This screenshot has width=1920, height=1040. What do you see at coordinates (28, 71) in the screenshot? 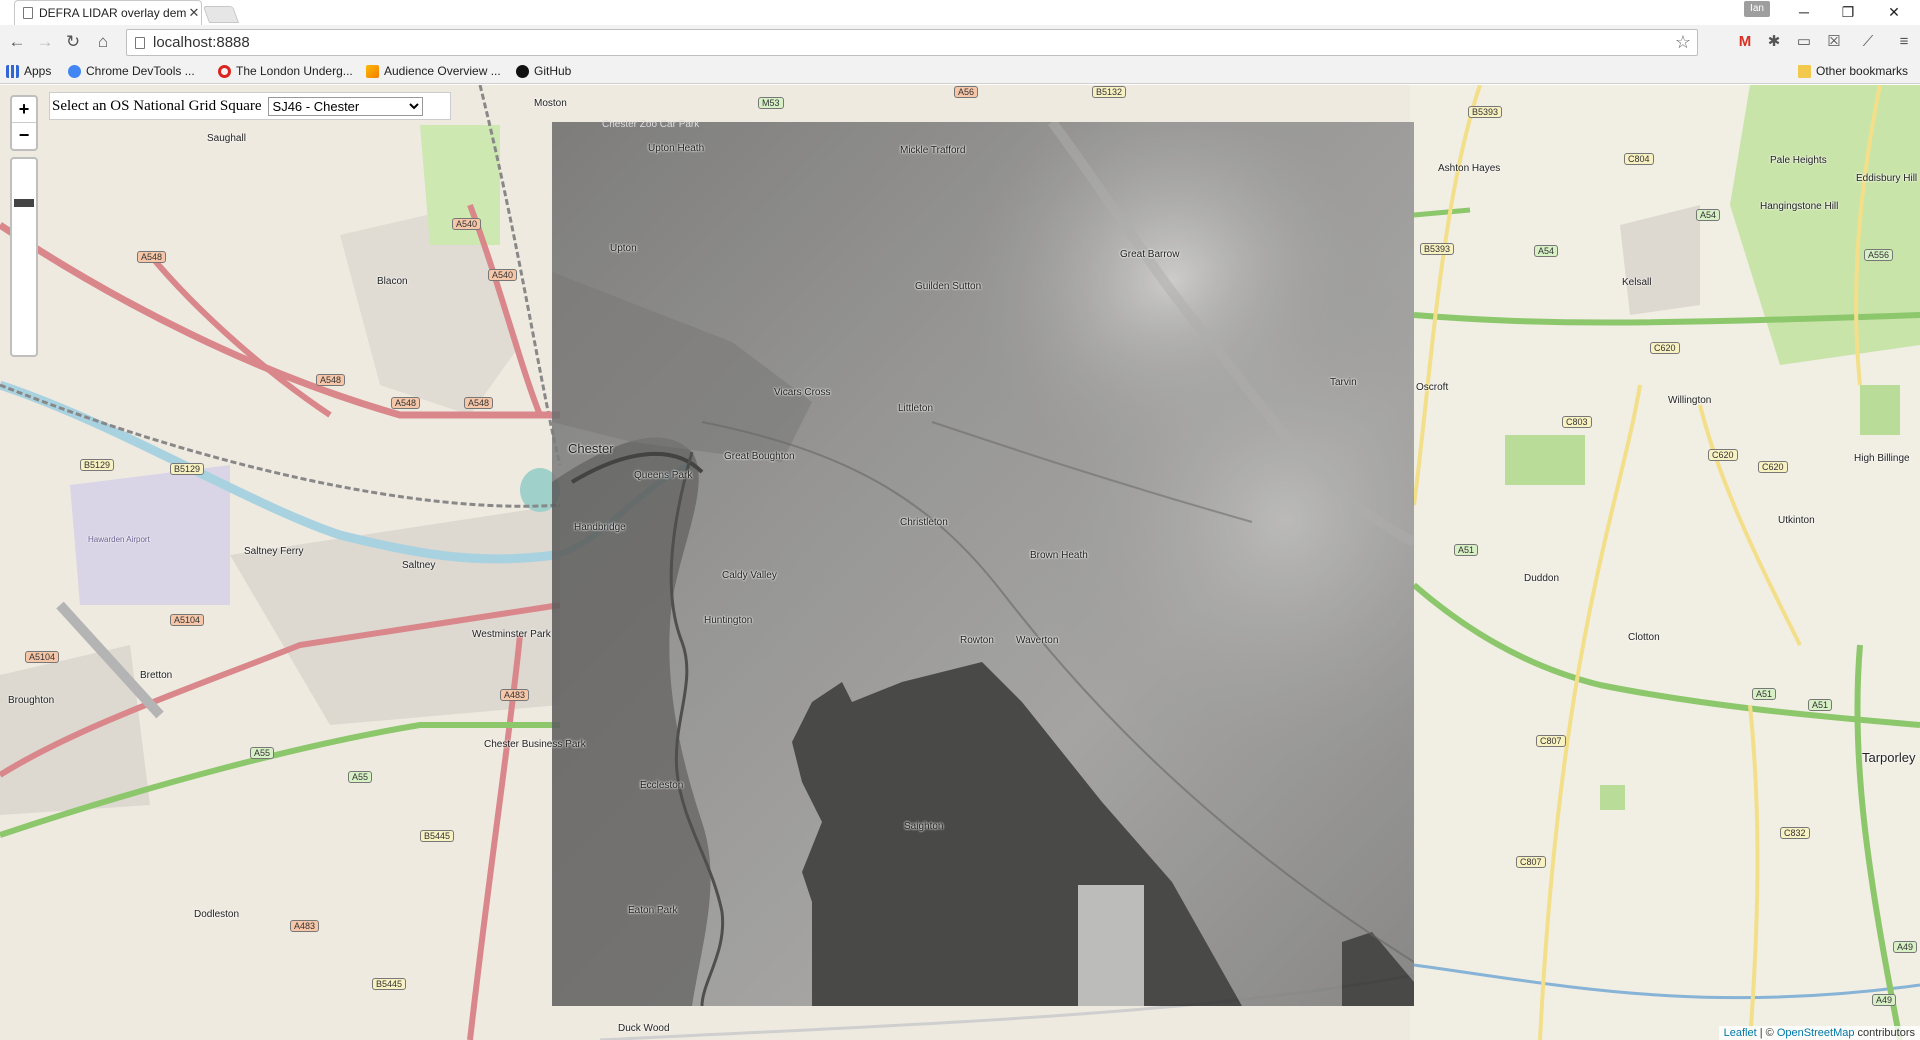
I see `bookmark-apps: Apps` at bounding box center [28, 71].